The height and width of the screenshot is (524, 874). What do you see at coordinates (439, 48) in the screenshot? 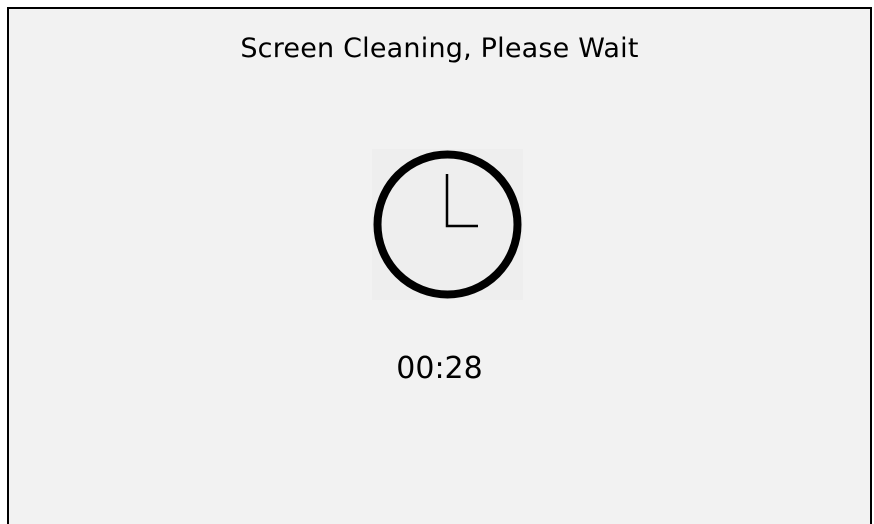
I see `dialog-title: Screen Cleaning, Please Wait` at bounding box center [439, 48].